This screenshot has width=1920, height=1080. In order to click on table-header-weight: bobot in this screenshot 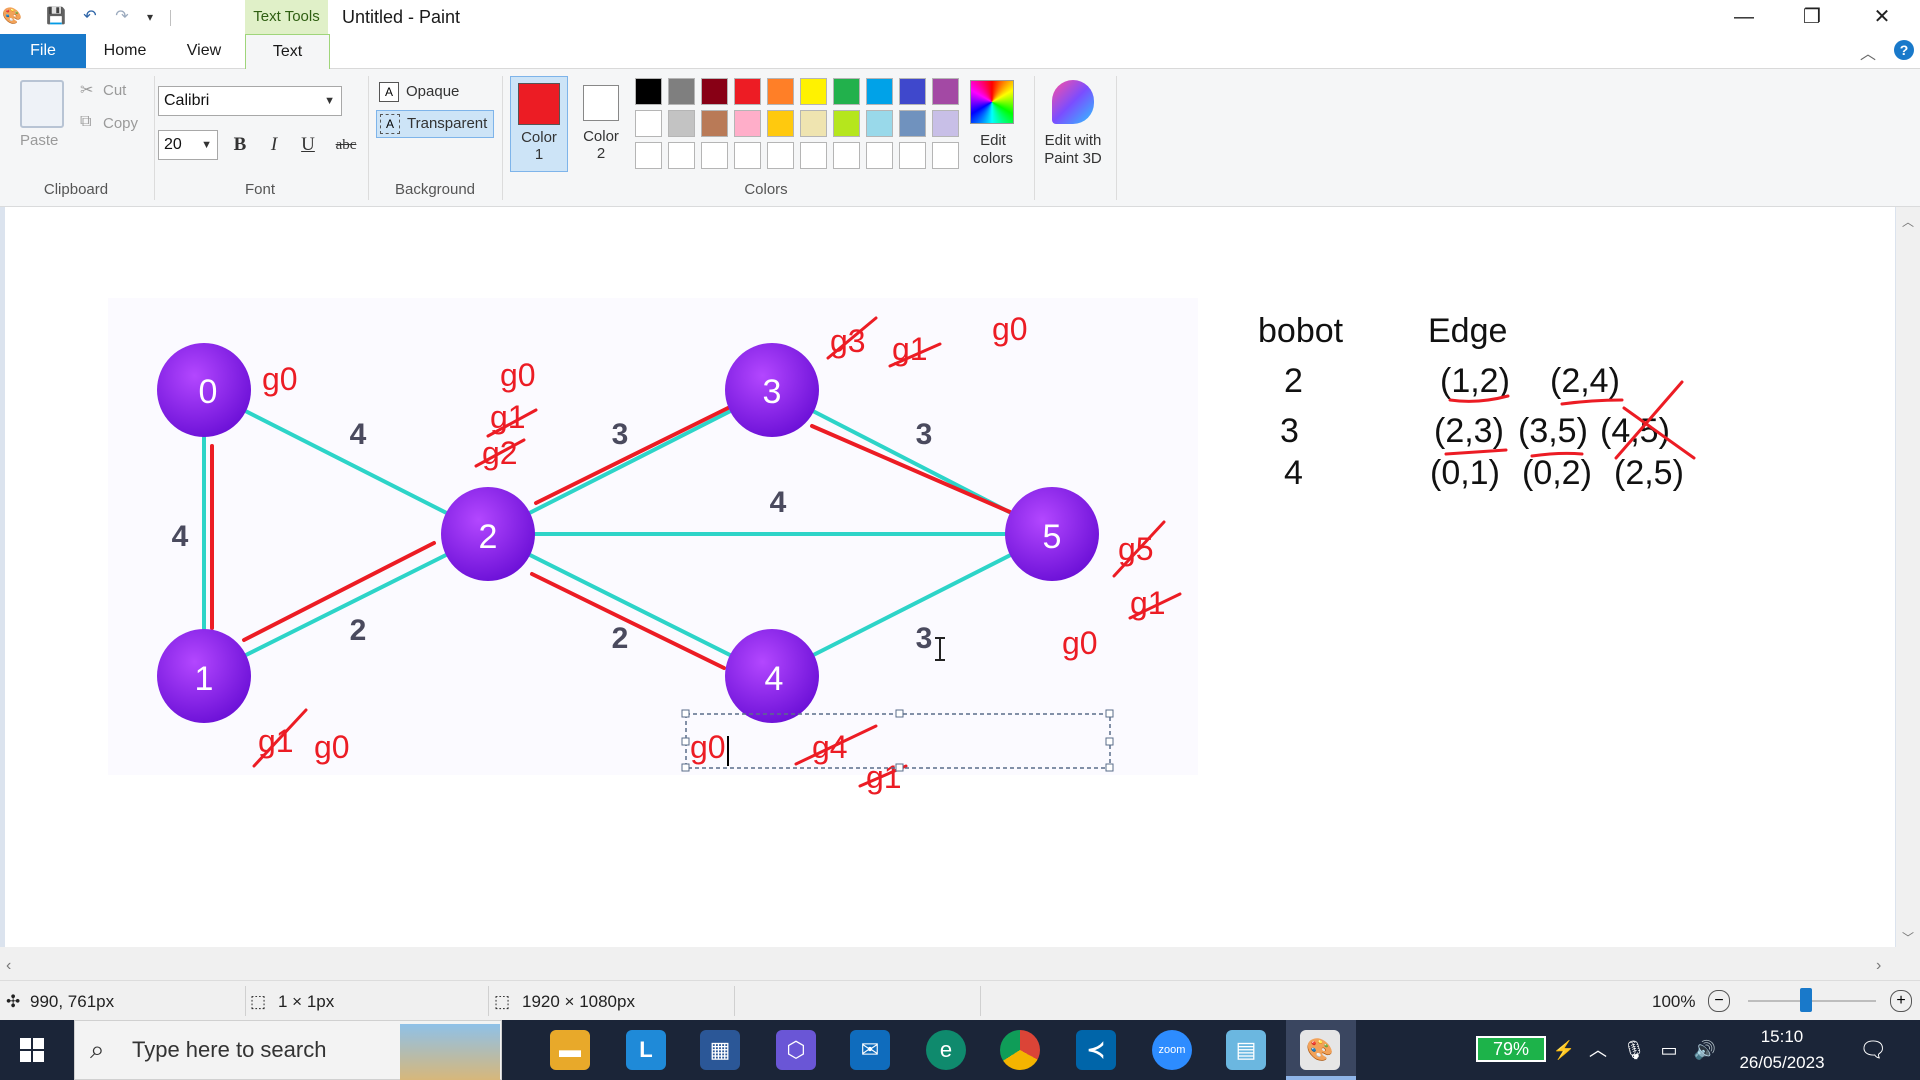, I will do `click(1301, 331)`.